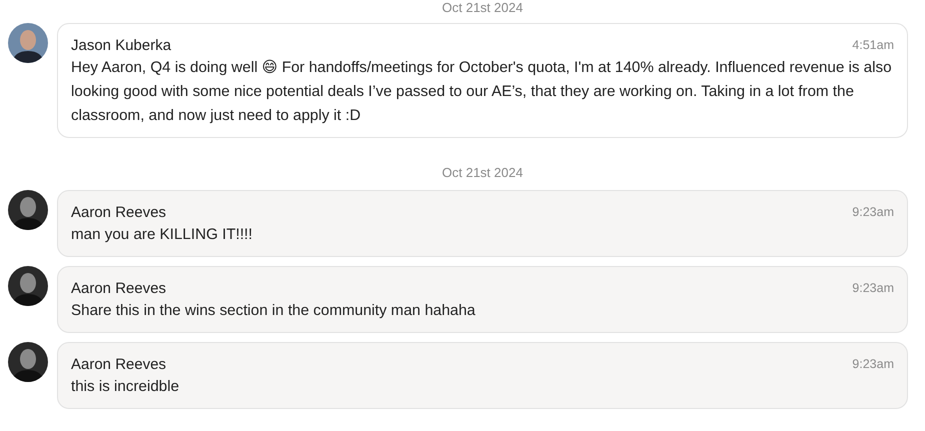 The height and width of the screenshot is (431, 925). What do you see at coordinates (121, 45) in the screenshot?
I see `author-name: Jason Kuberka` at bounding box center [121, 45].